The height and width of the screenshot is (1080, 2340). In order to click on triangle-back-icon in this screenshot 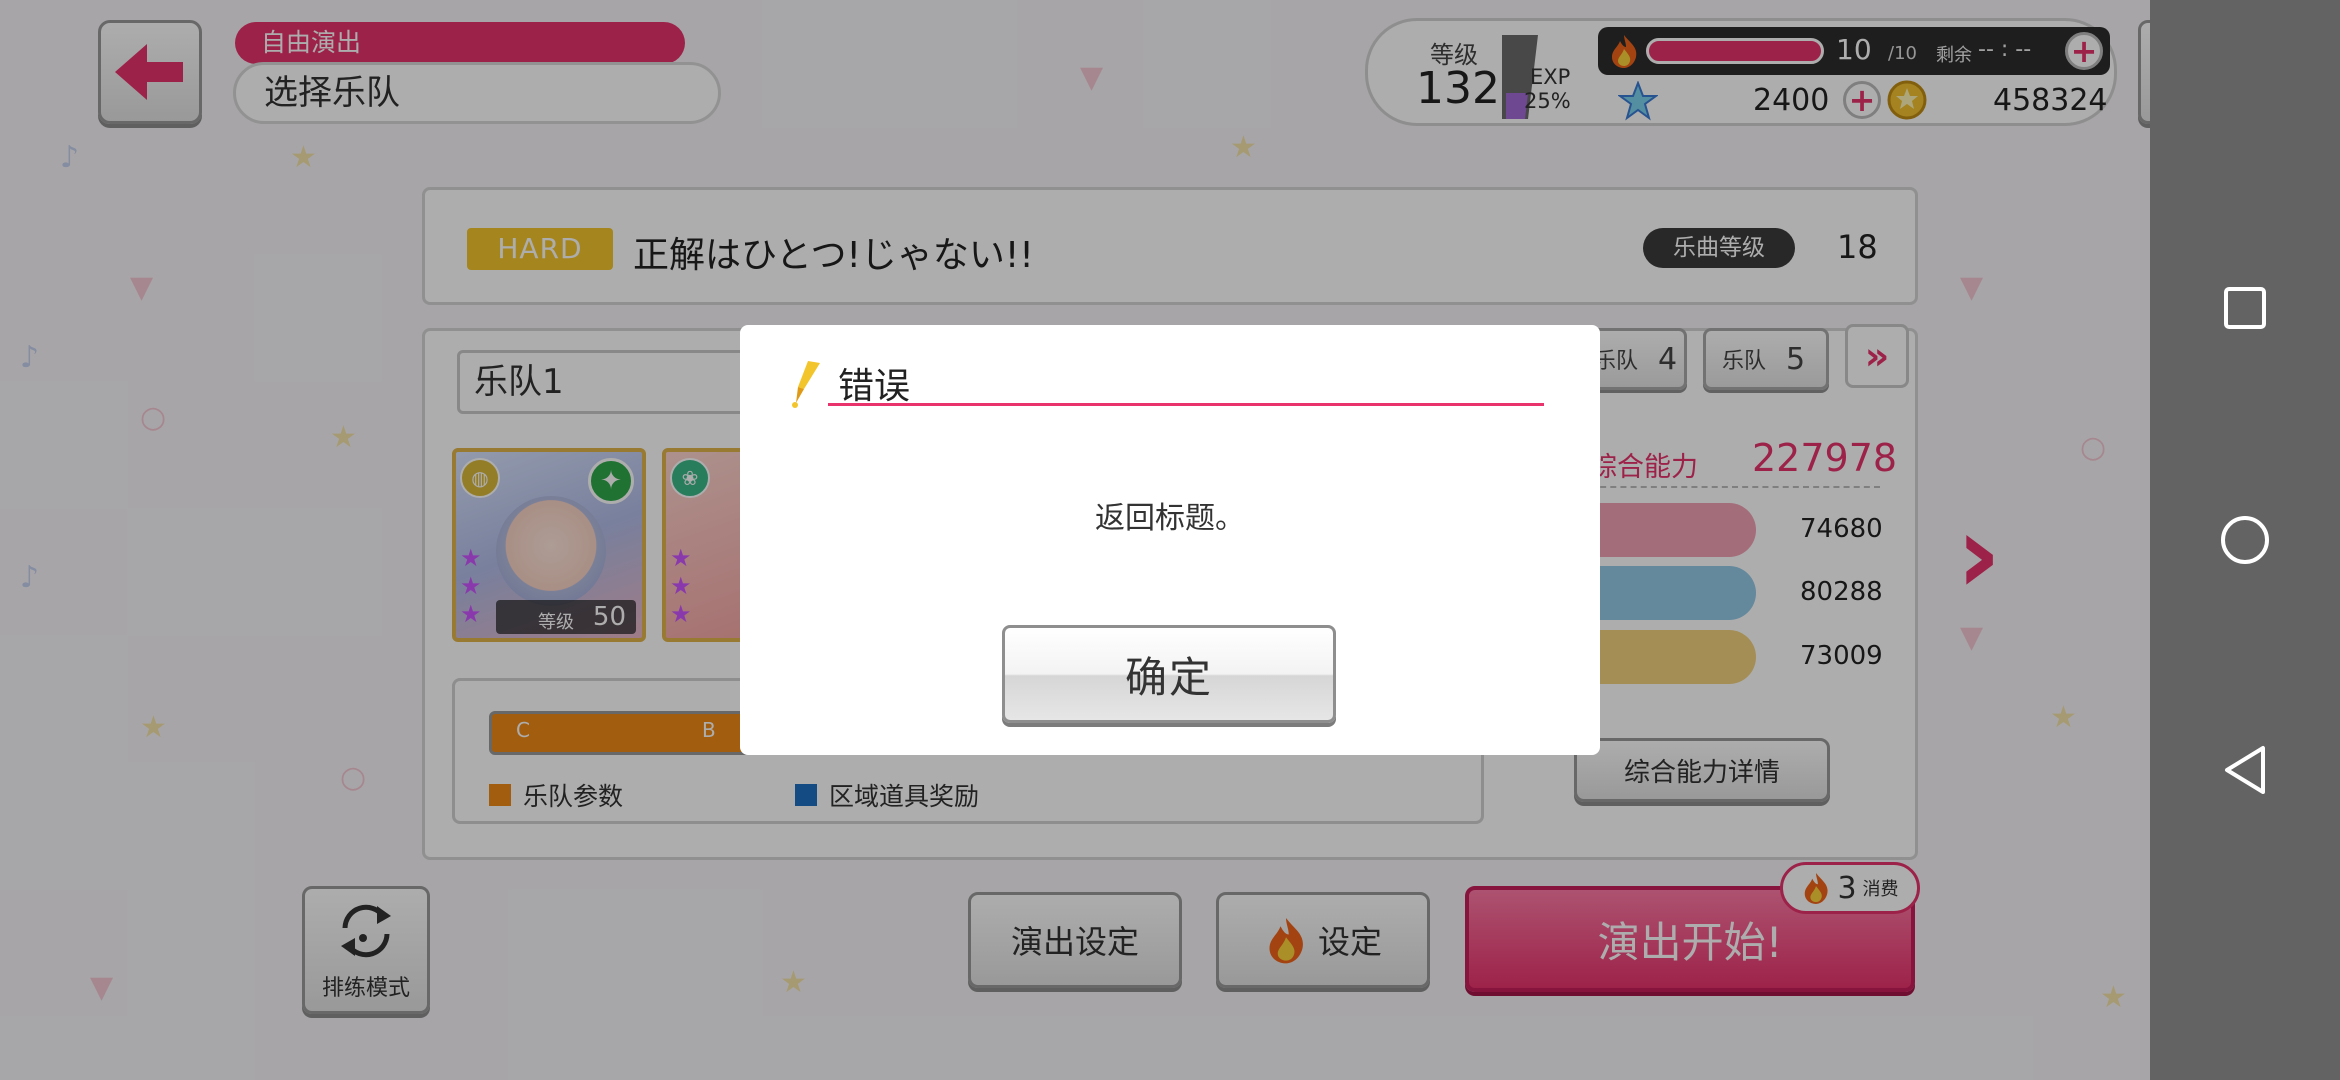, I will do `click(2245, 770)`.